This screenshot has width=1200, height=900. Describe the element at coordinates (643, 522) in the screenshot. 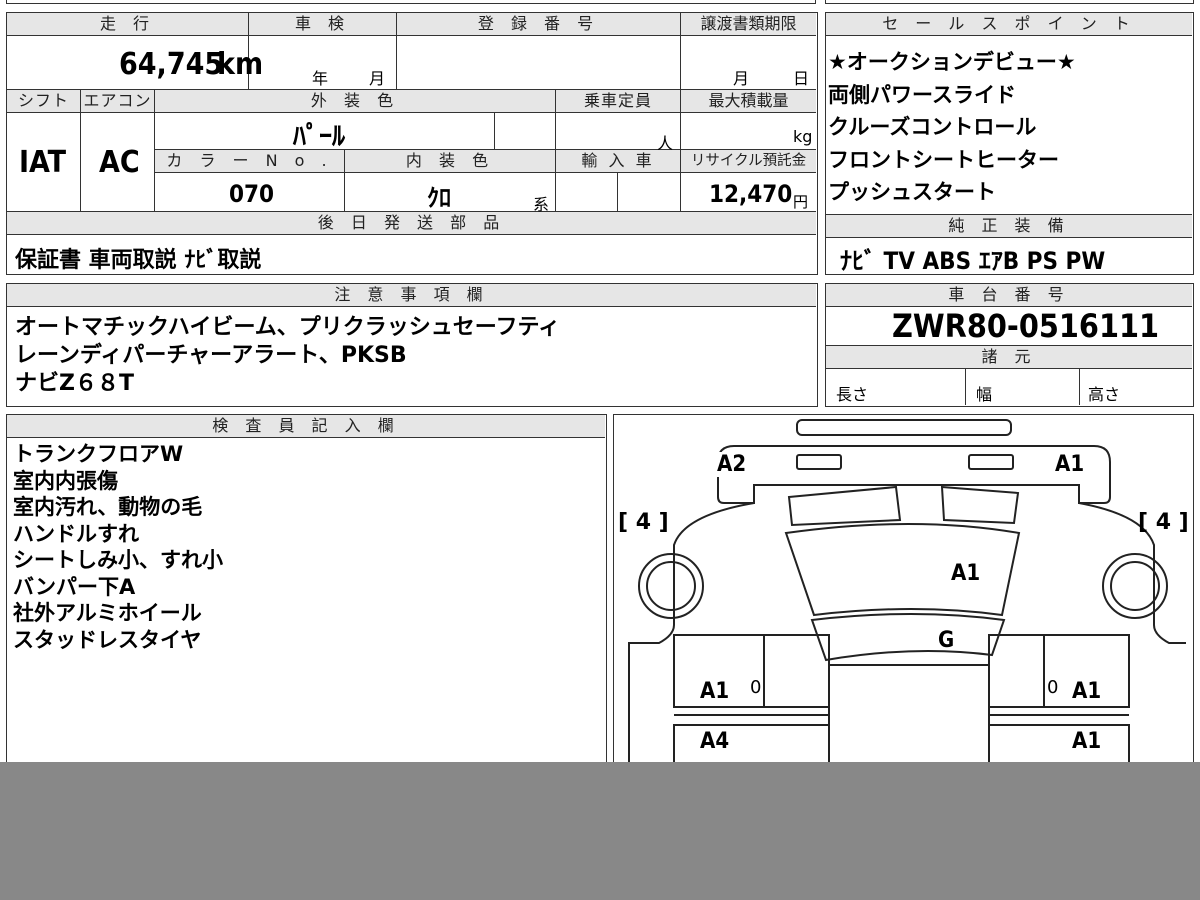

I see `tire-left-rank: [ 4 ]` at that location.